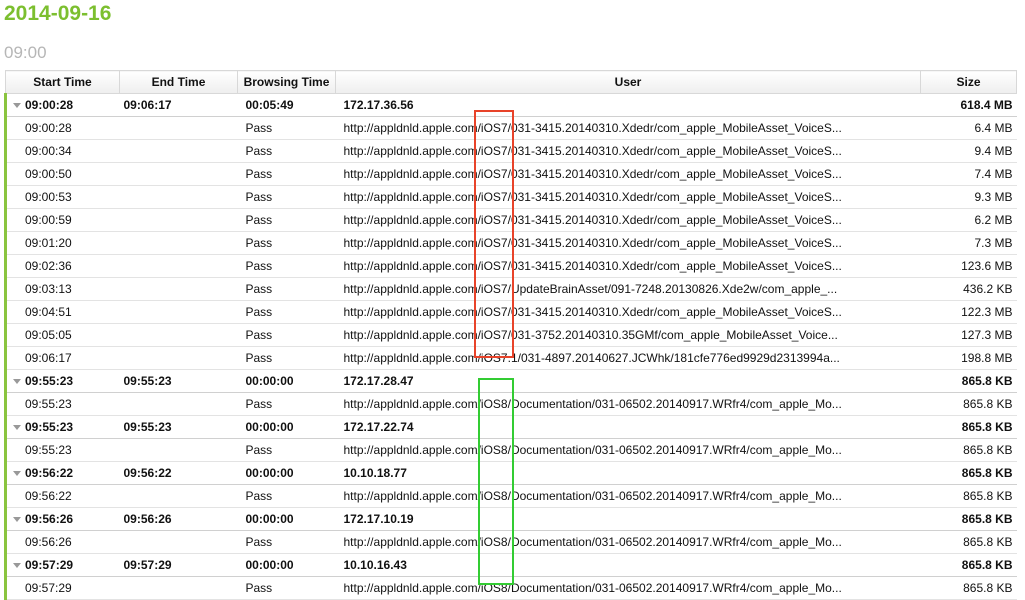  I want to click on report-hour-title: 09:00, so click(25, 52).